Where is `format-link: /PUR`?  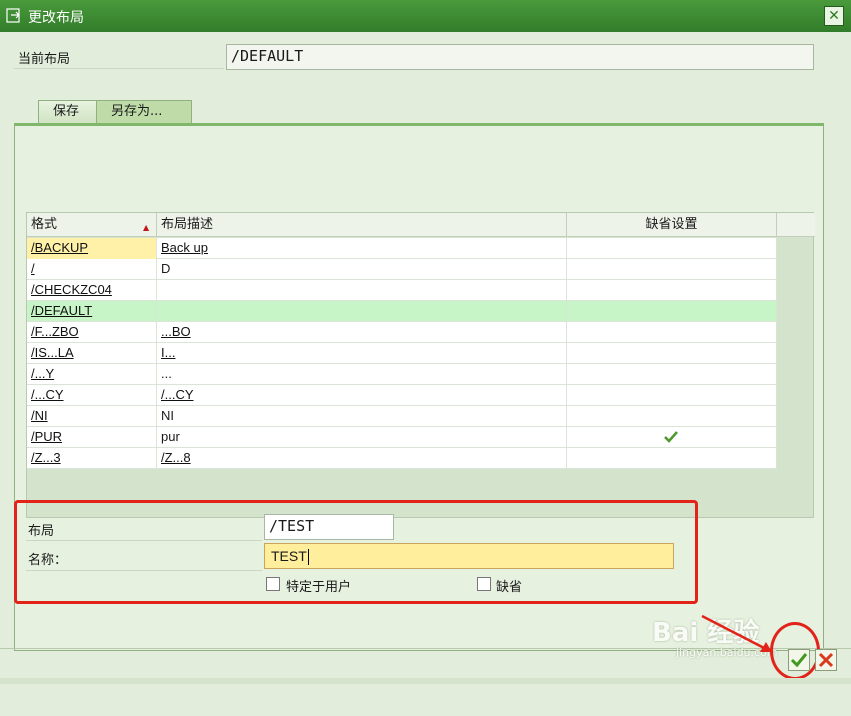 format-link: /PUR is located at coordinates (46, 436).